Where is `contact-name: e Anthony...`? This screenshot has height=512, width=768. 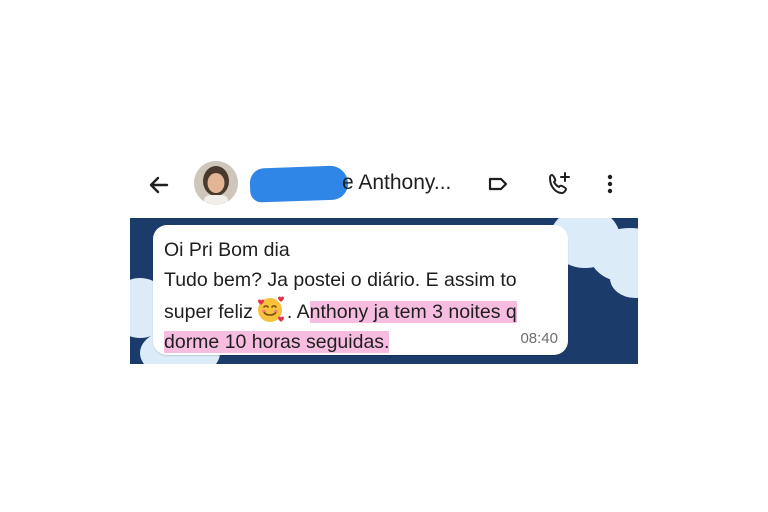
contact-name: e Anthony... is located at coordinates (396, 183).